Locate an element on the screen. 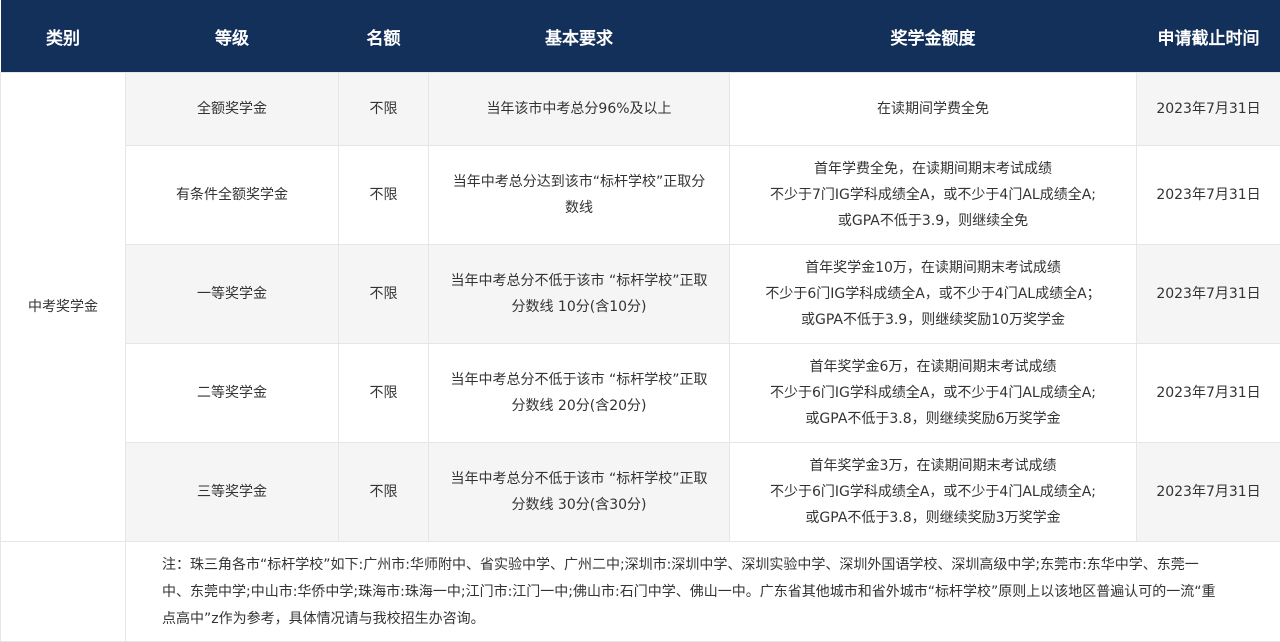 The image size is (1280, 642). amount-line: 或GPA不低于3.8，则继续奖励6万奖学金 is located at coordinates (933, 419).